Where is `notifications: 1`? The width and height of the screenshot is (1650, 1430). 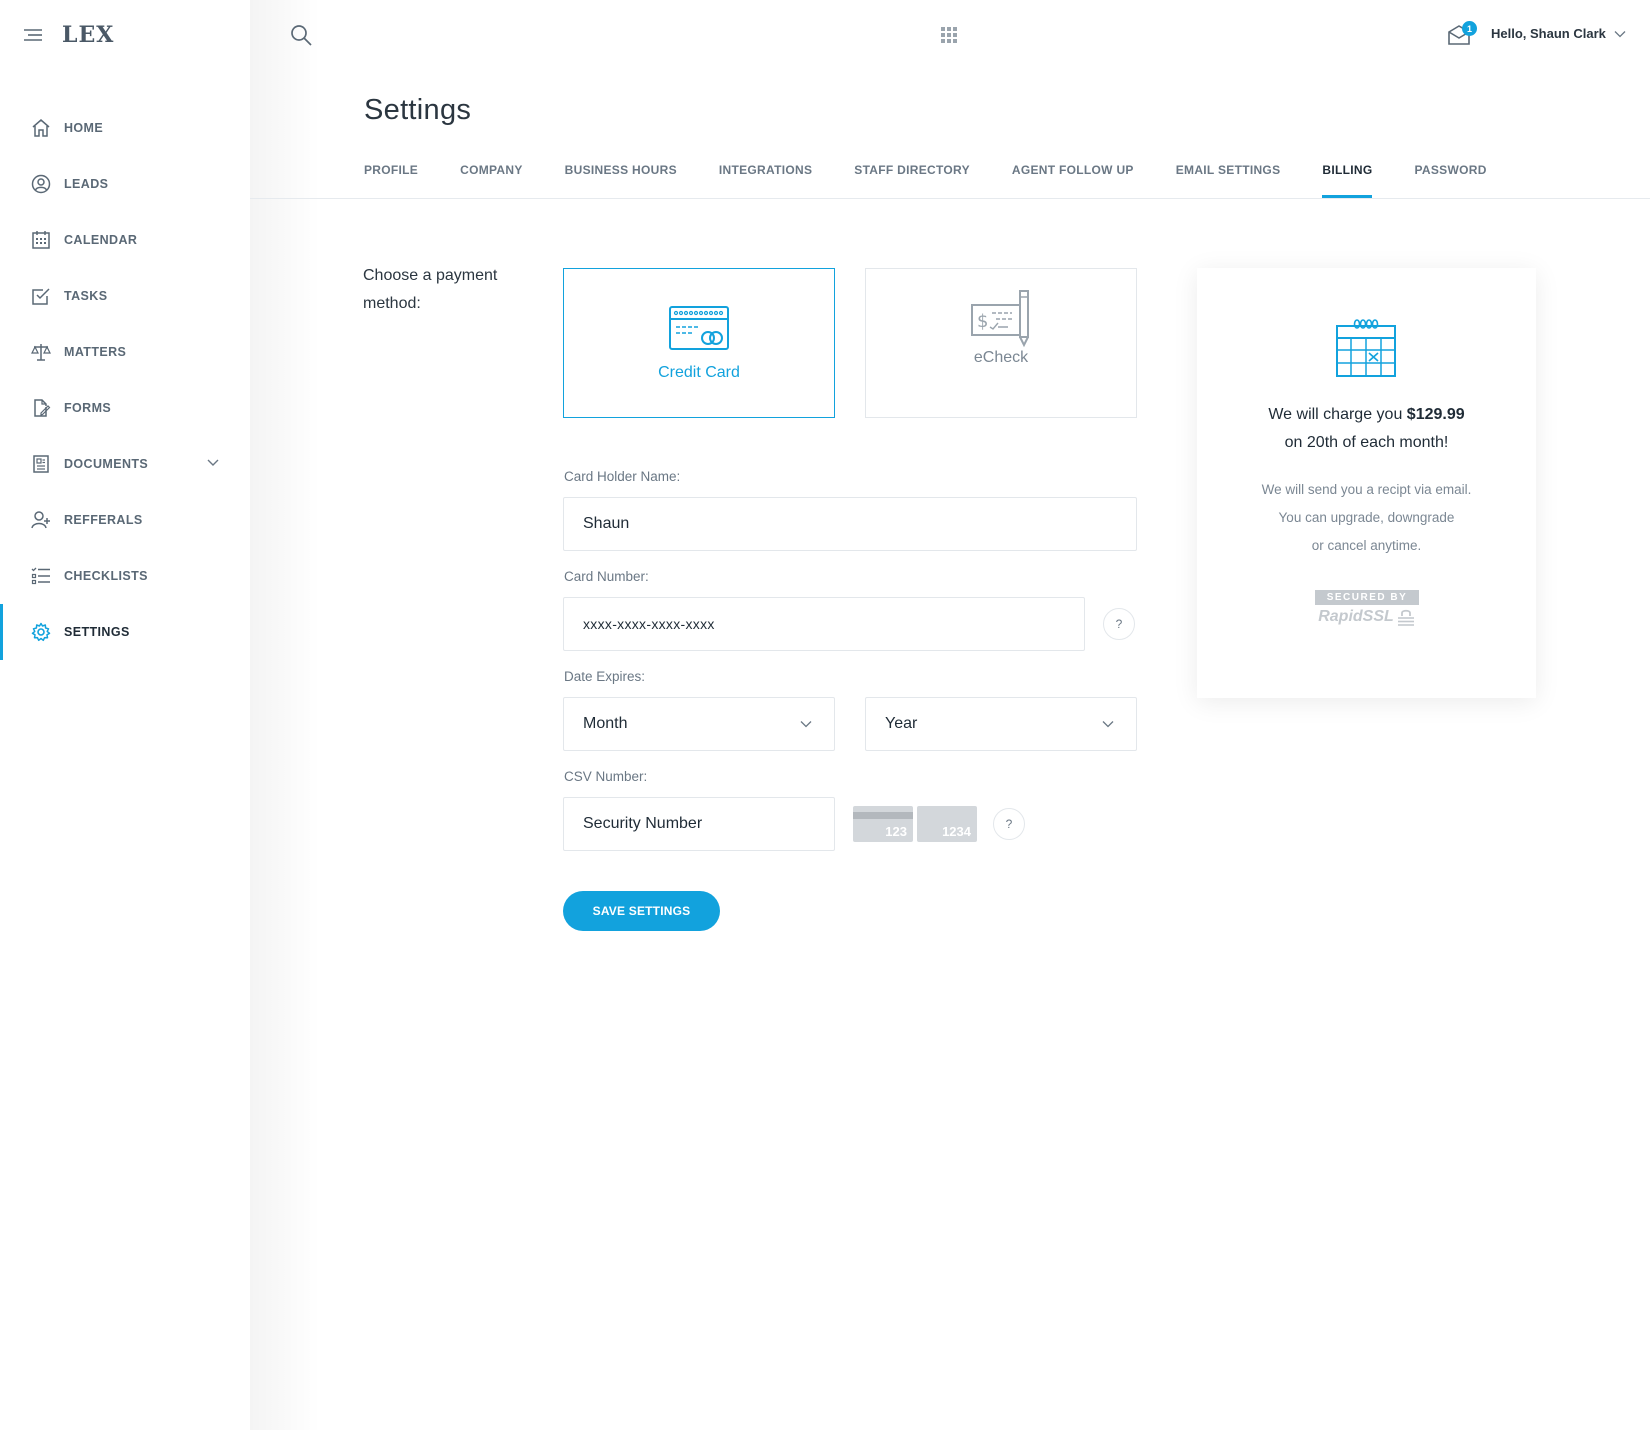
notifications: 1 is located at coordinates (1462, 34).